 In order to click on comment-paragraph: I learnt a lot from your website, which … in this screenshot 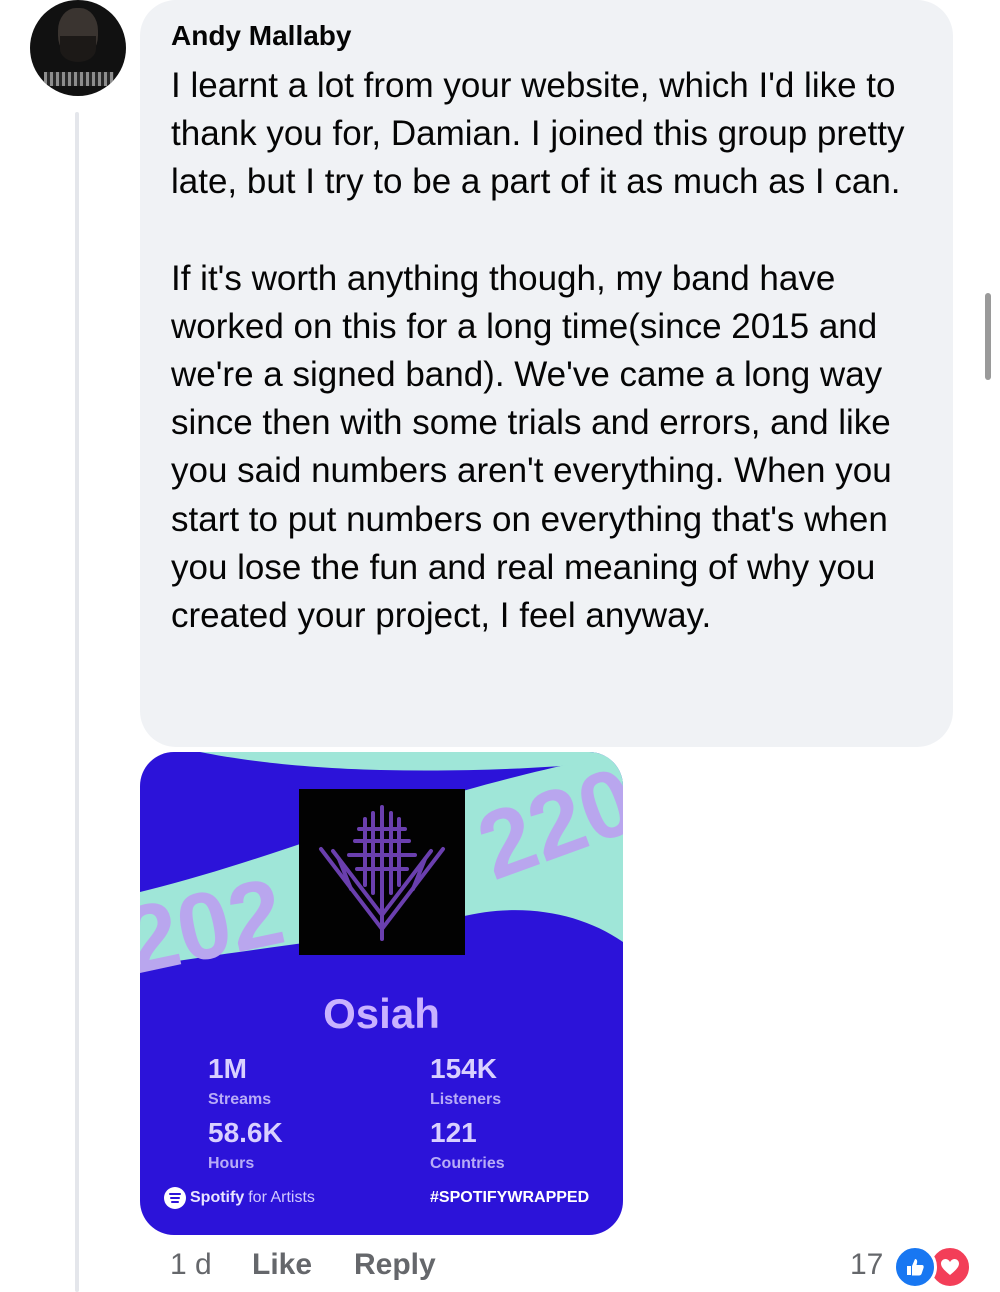, I will do `click(538, 134)`.